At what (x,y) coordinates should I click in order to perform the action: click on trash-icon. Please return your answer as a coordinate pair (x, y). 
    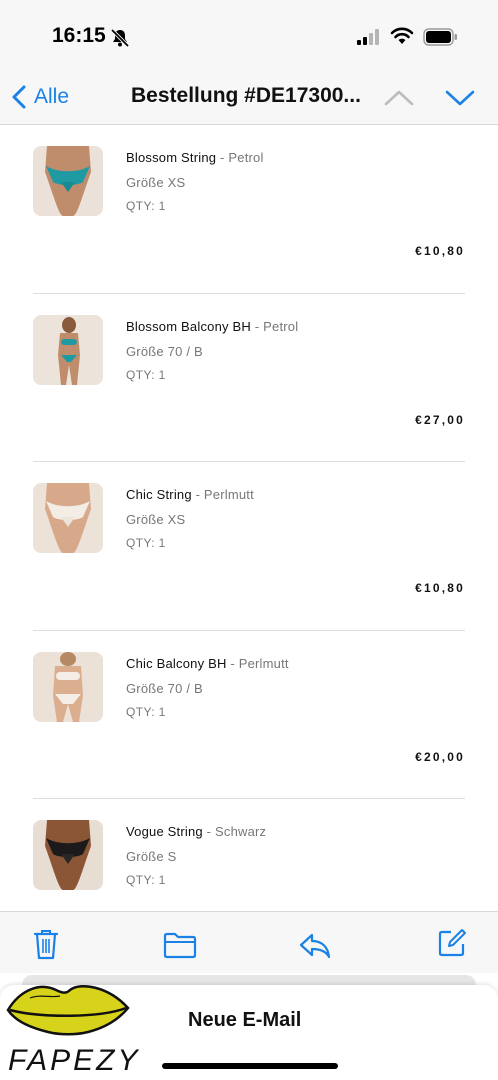
    Looking at the image, I should click on (46, 944).